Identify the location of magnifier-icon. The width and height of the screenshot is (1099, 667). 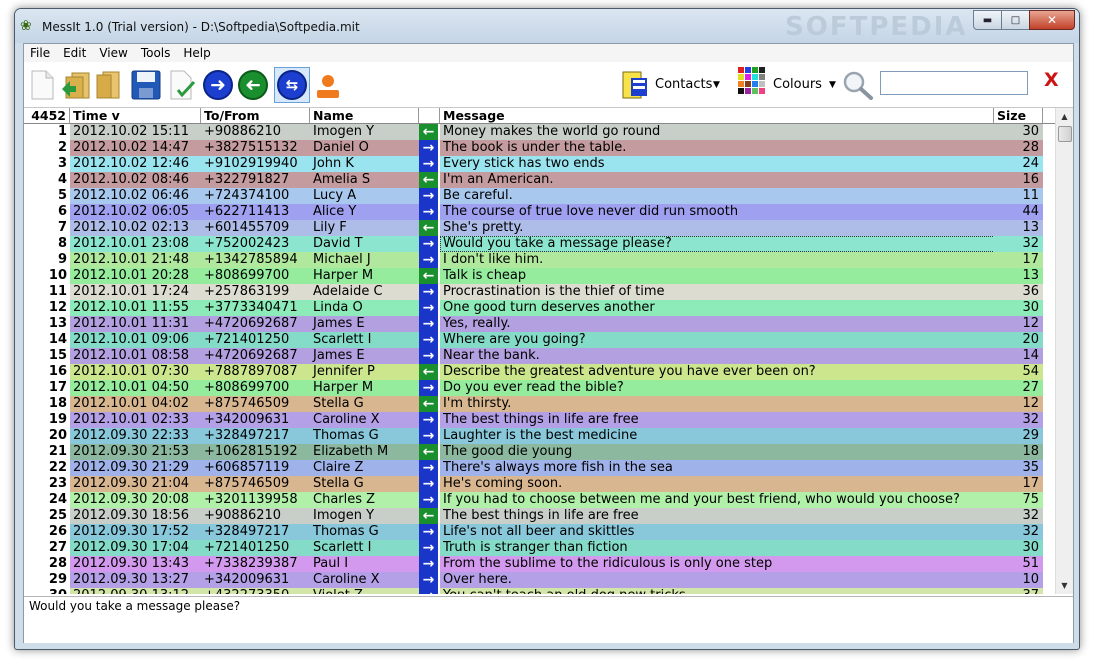
(858, 85).